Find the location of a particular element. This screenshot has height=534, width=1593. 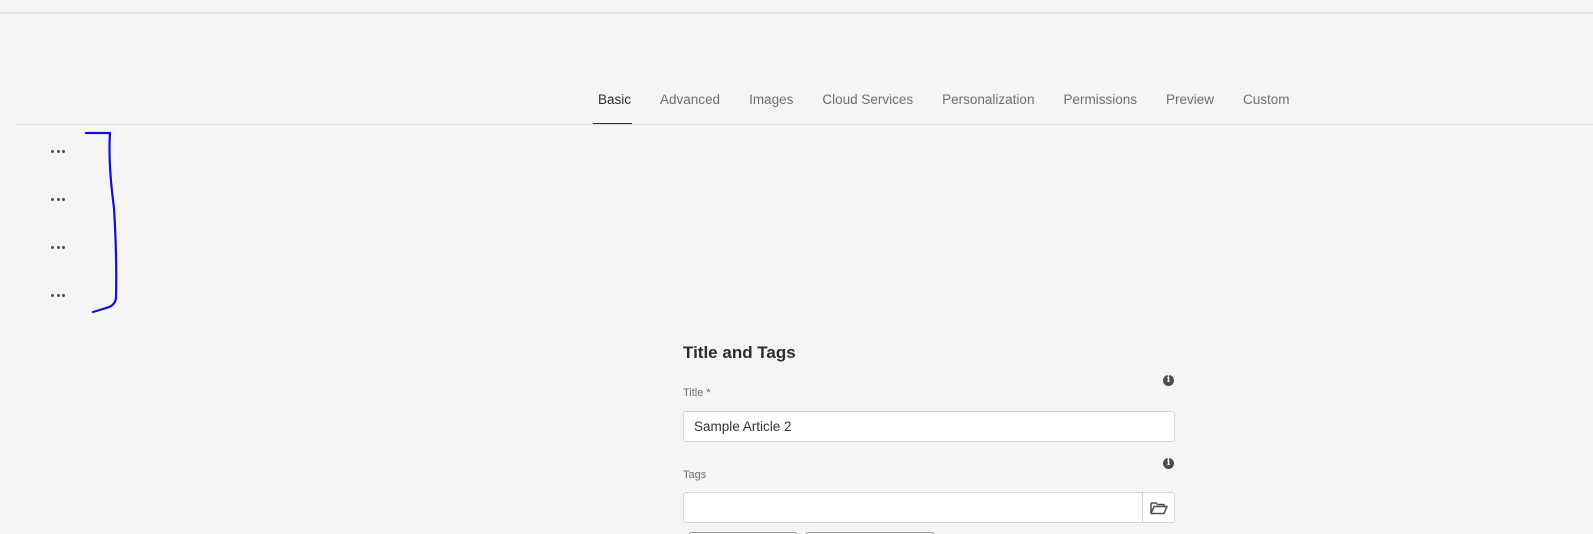

tab-cloud-services: Cloud Services is located at coordinates (867, 100).